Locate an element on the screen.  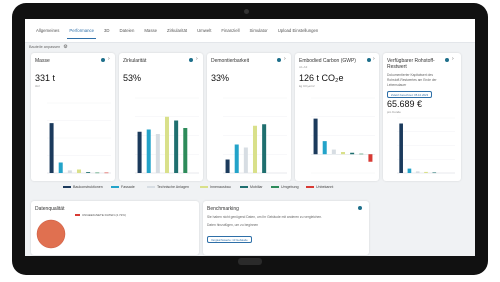
legend-item: Mobiliar is located at coordinates (251, 187).